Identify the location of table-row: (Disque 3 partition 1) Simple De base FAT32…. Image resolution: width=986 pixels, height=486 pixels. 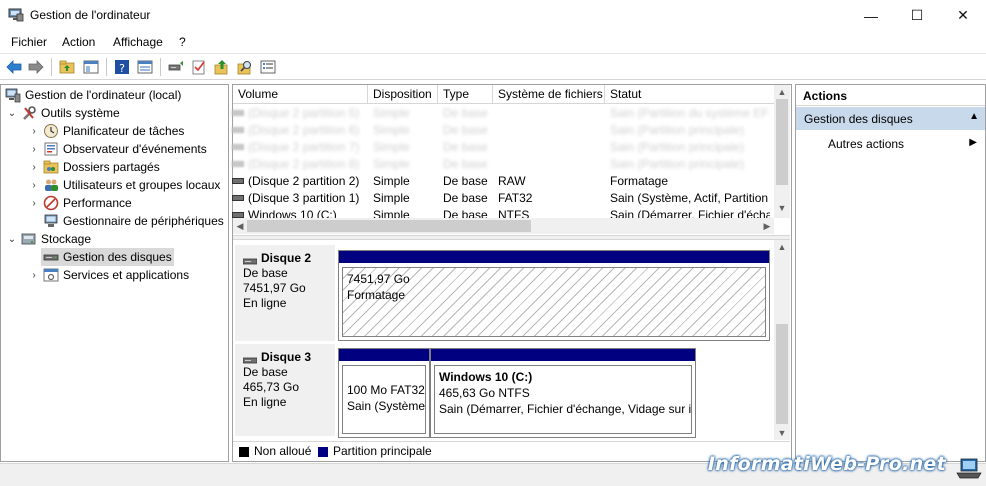
(502, 198).